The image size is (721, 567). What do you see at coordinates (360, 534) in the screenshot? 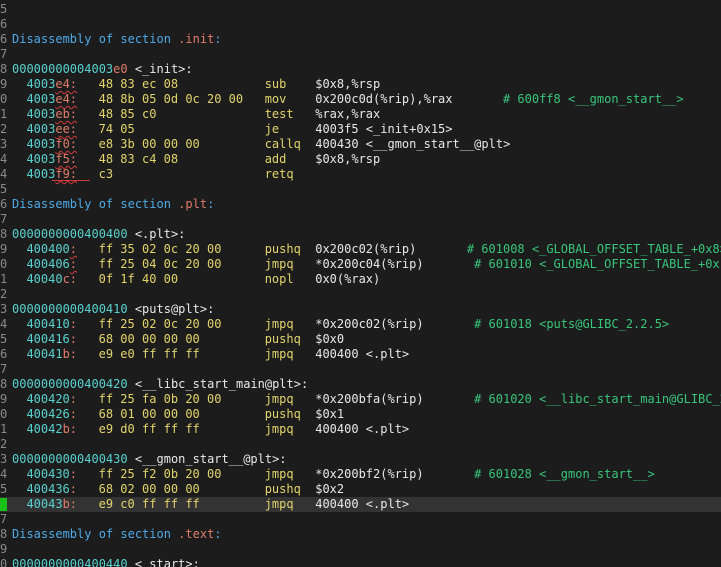
I see `section-heading-line: 8 Disassembly of section .text:` at bounding box center [360, 534].